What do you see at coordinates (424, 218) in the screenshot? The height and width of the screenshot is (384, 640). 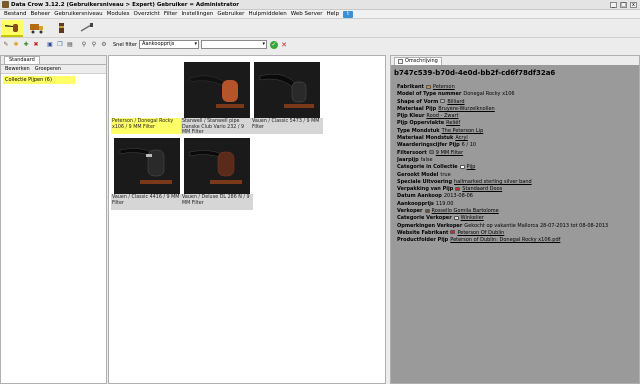 I see `detail-label: Categorie Verkoper` at bounding box center [424, 218].